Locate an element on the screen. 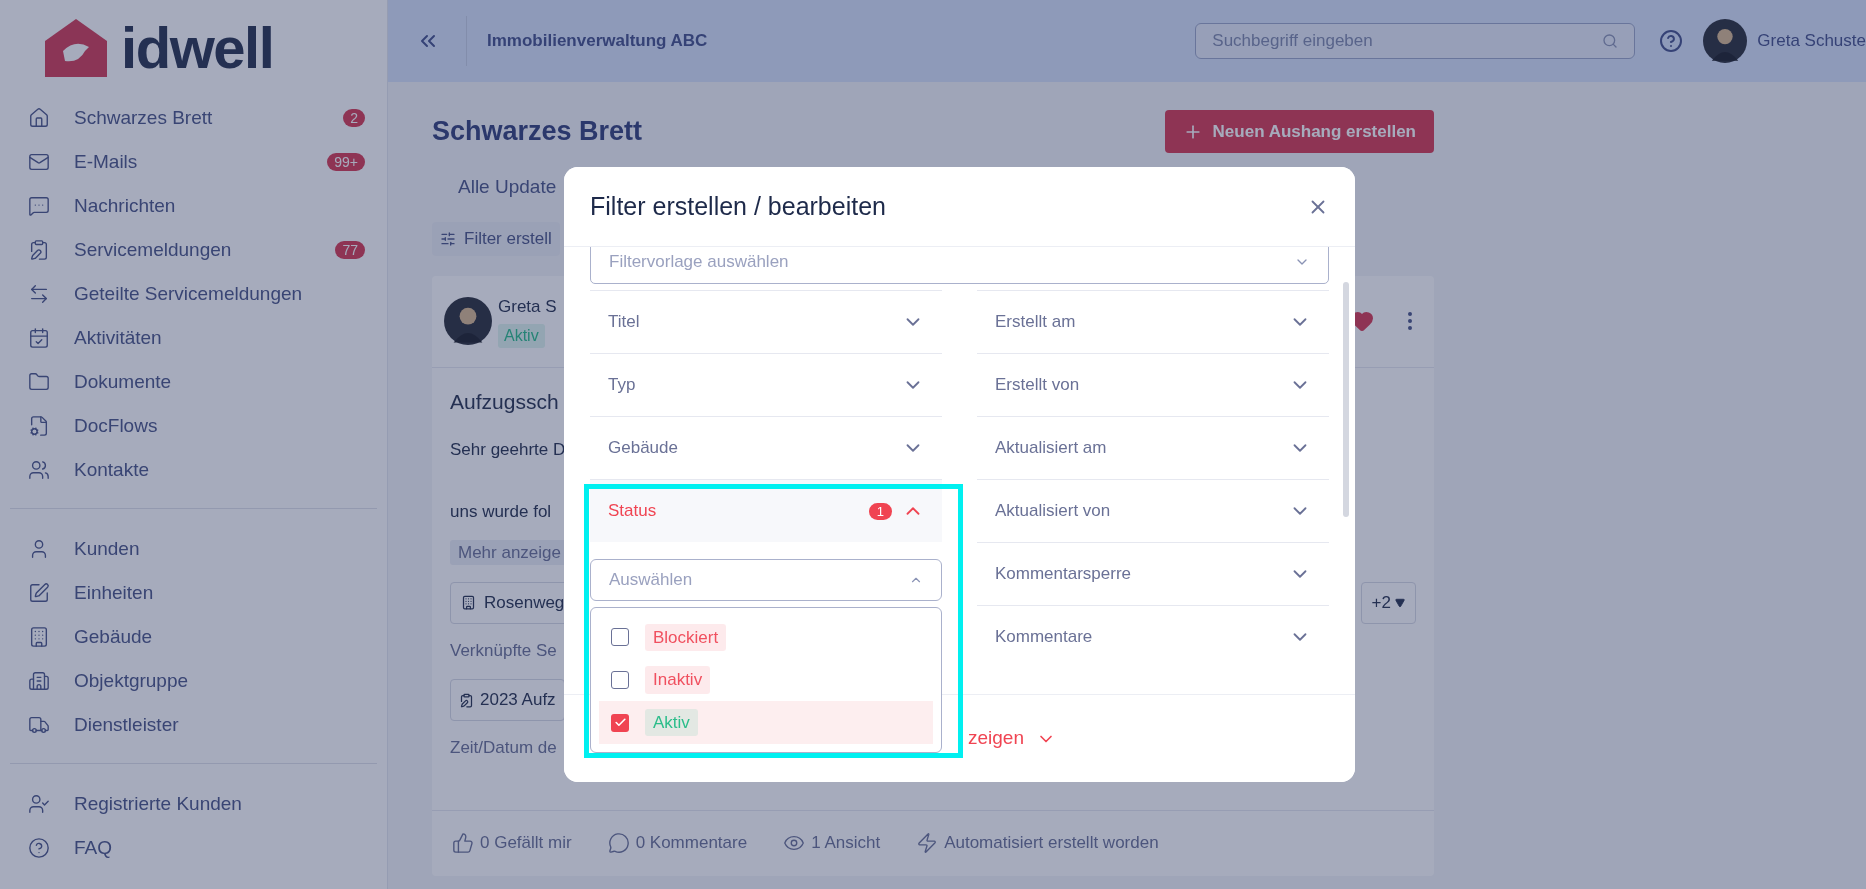  house-logo-icon is located at coordinates (76, 48).